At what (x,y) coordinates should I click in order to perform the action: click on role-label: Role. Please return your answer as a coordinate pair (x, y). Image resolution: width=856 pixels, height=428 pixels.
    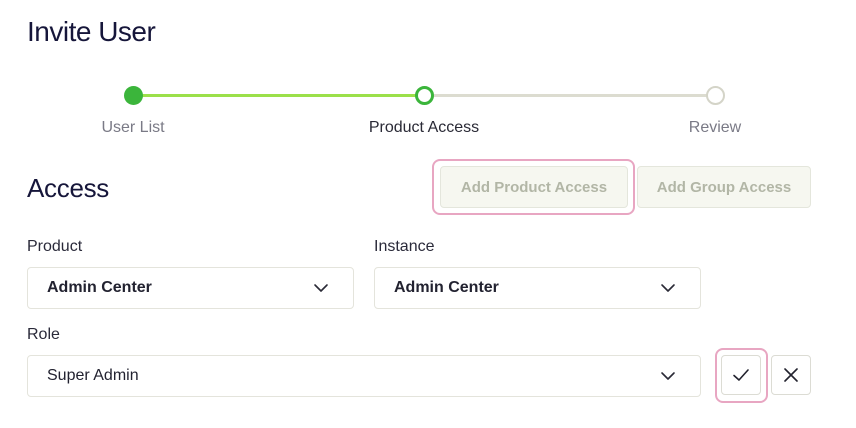
    Looking at the image, I should click on (43, 334).